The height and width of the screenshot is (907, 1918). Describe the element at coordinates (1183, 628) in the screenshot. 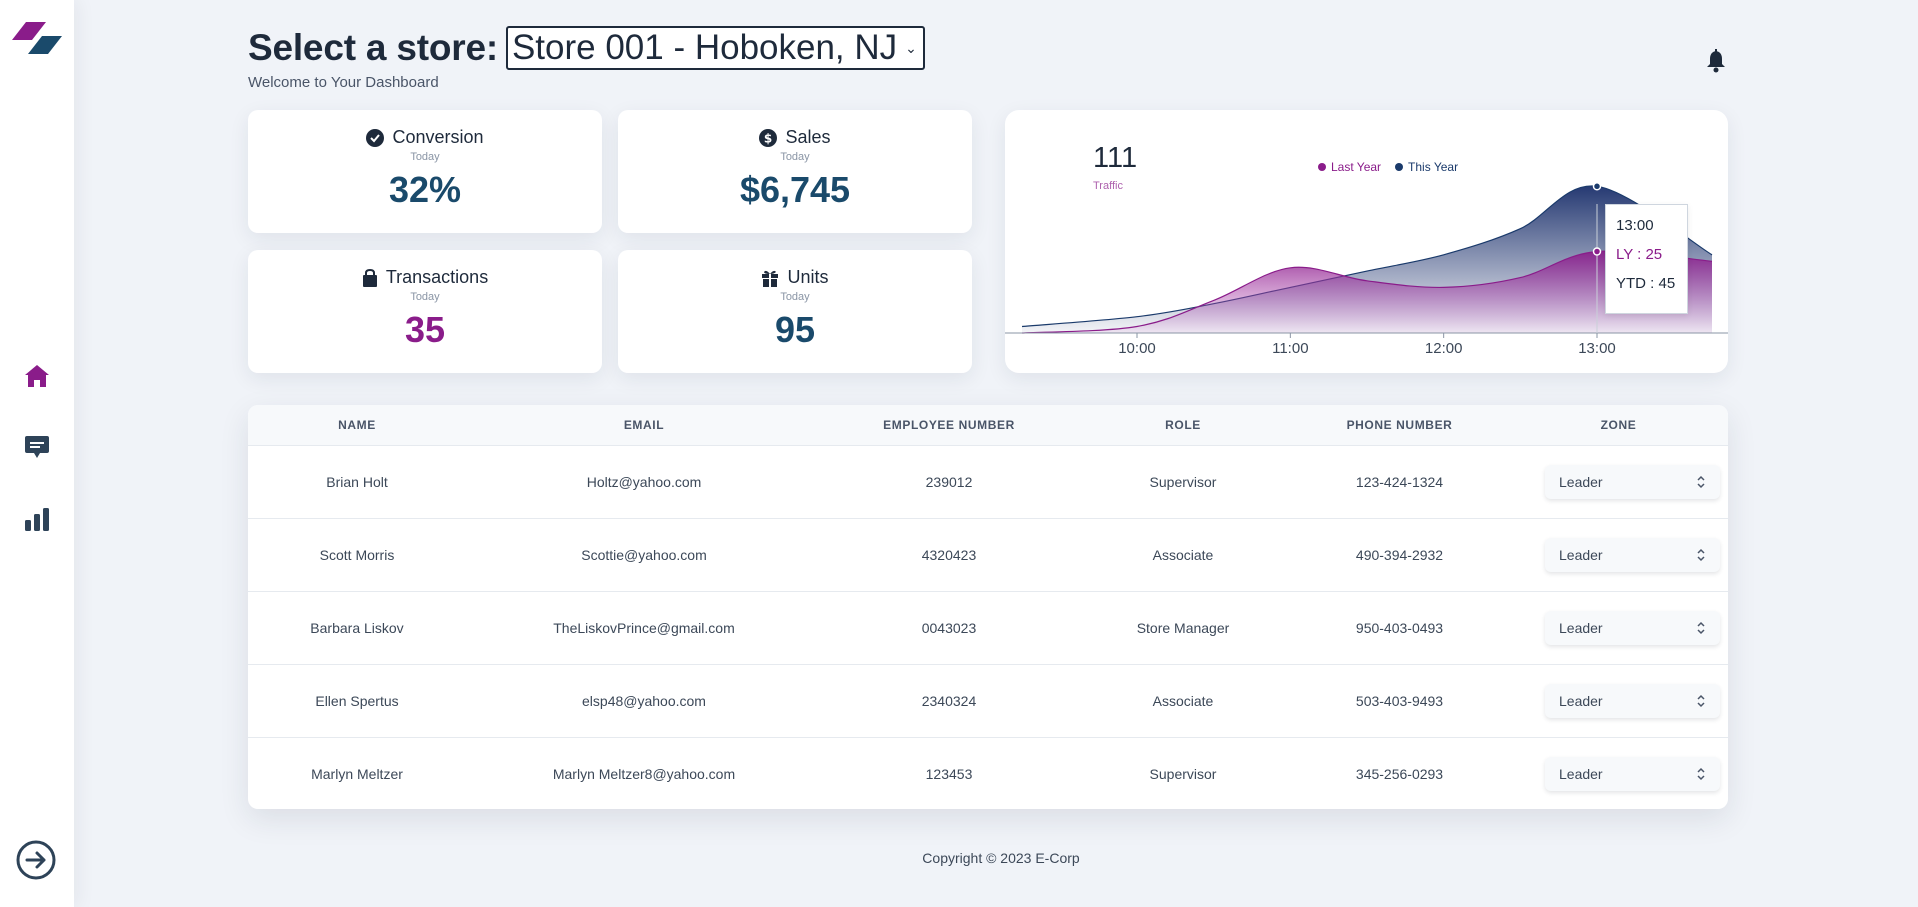

I see `cell-role: Store Manager` at that location.